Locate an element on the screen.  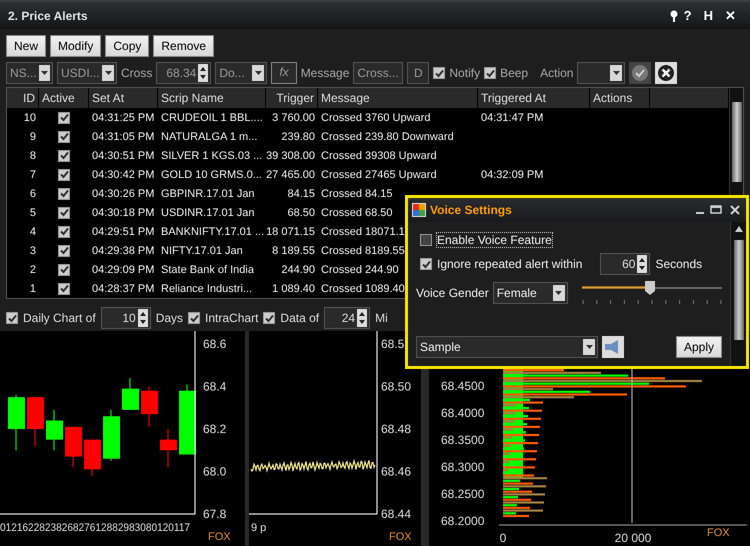
scrollbar is located at coordinates (738, 294).